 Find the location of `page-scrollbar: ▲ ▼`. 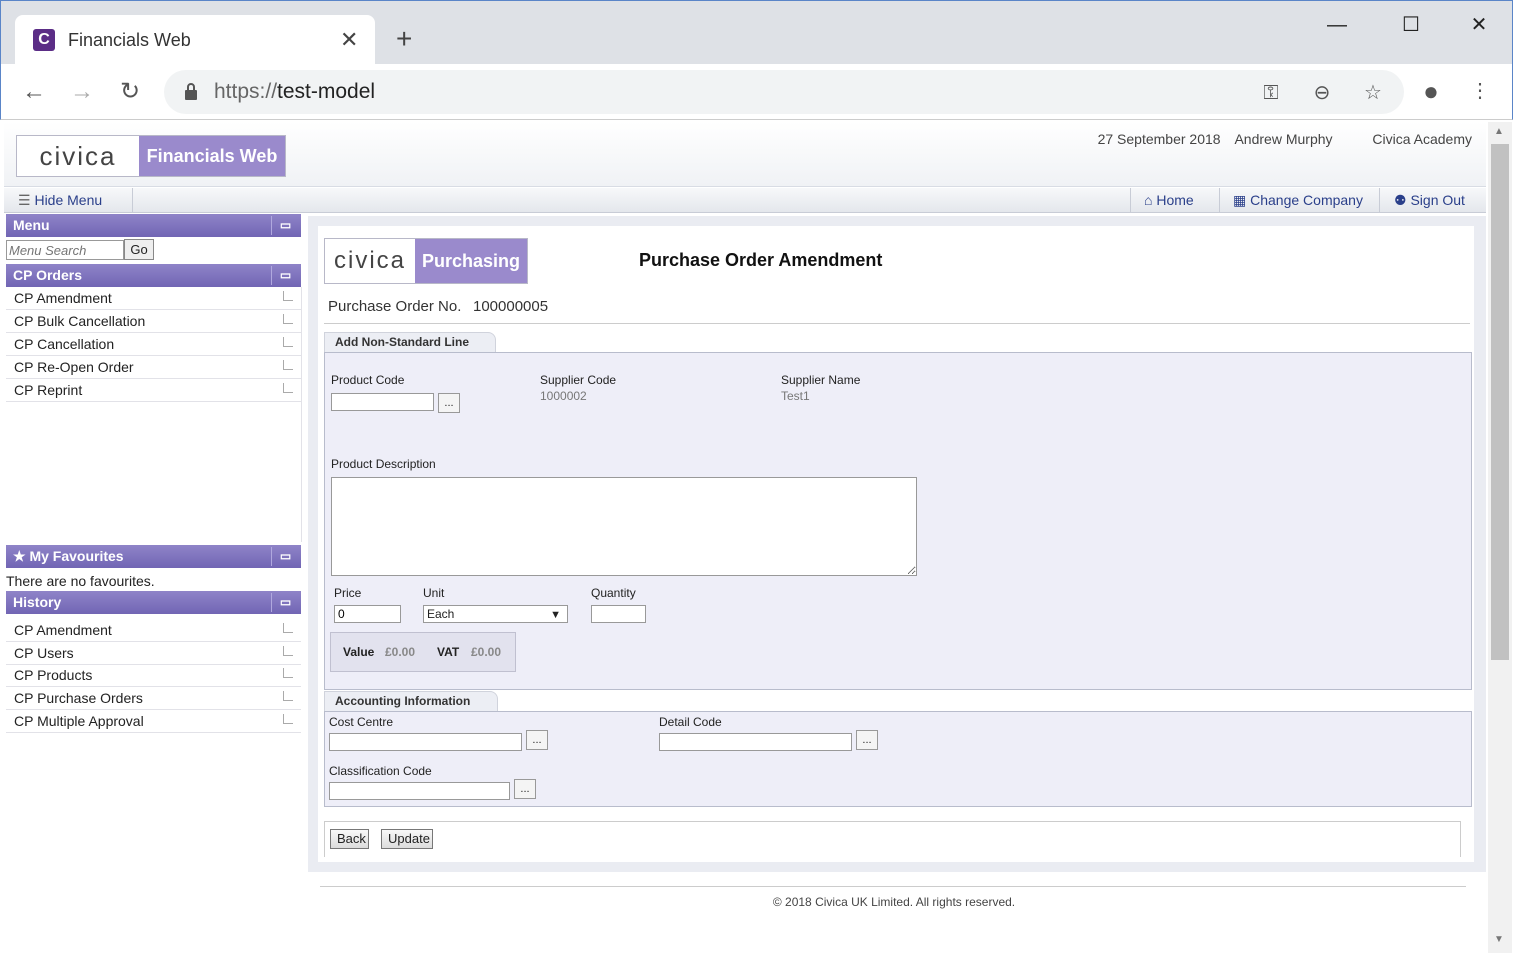

page-scrollbar: ▲ ▼ is located at coordinates (1500, 537).